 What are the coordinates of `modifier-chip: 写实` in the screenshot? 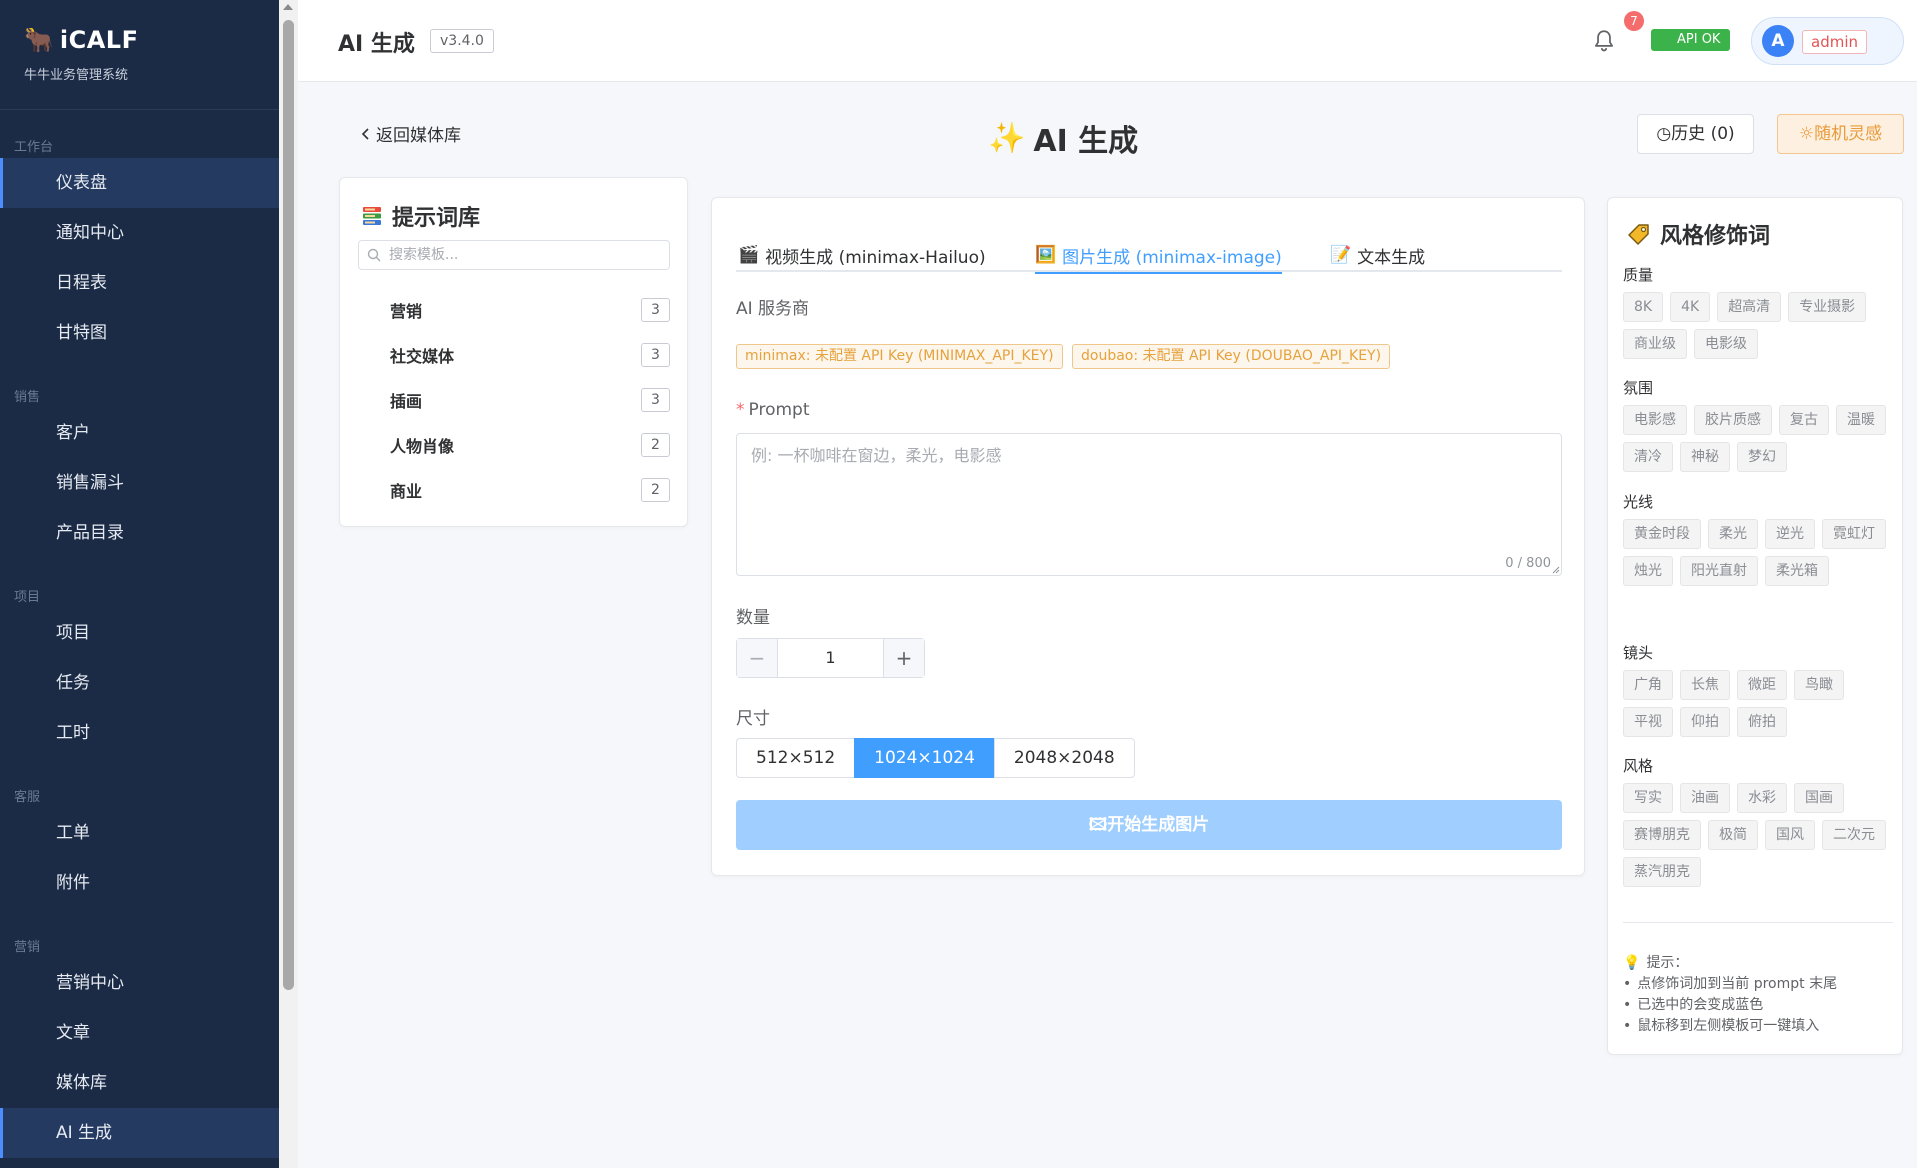 It's located at (1648, 798).